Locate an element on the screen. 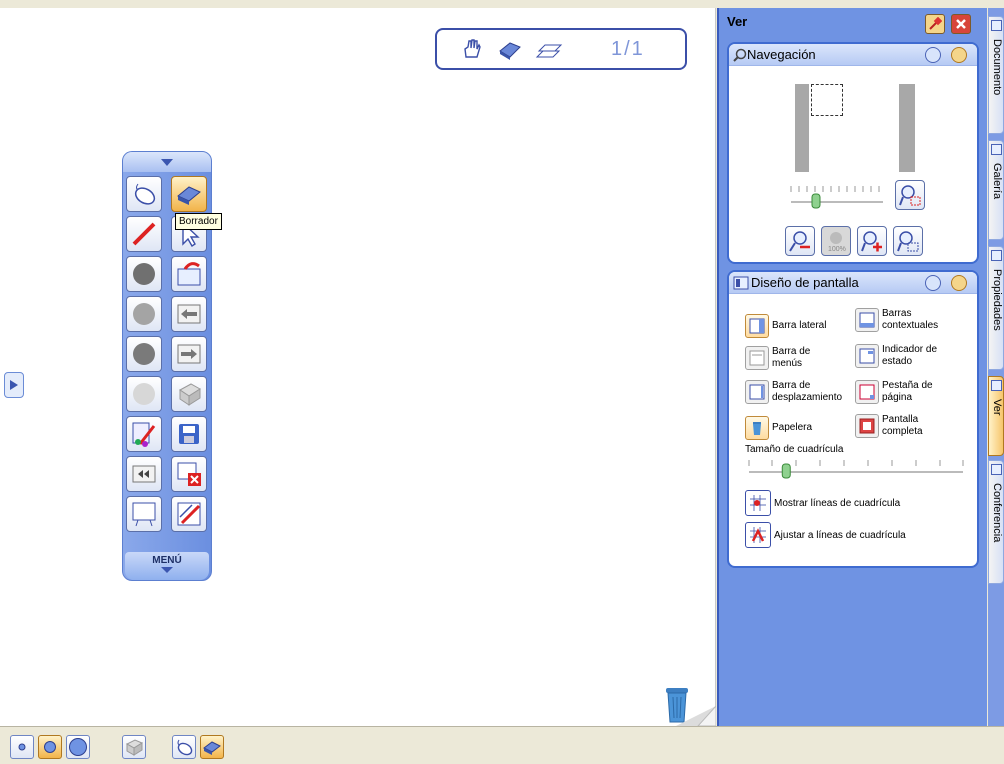 This screenshot has width=1004, height=764. left-margin is located at coordinates (4, 367).